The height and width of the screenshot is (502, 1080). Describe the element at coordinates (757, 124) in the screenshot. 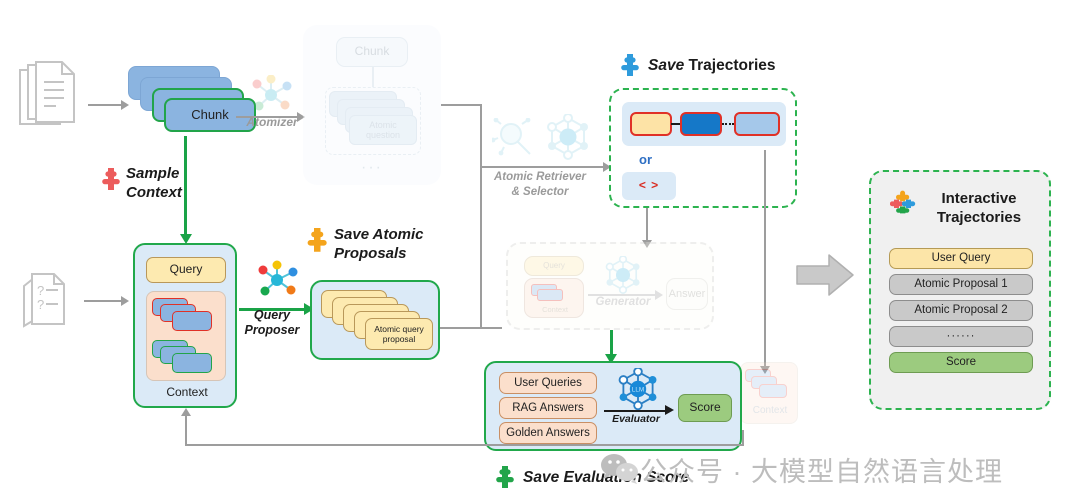

I see `trajectory-chip-lightblue` at that location.